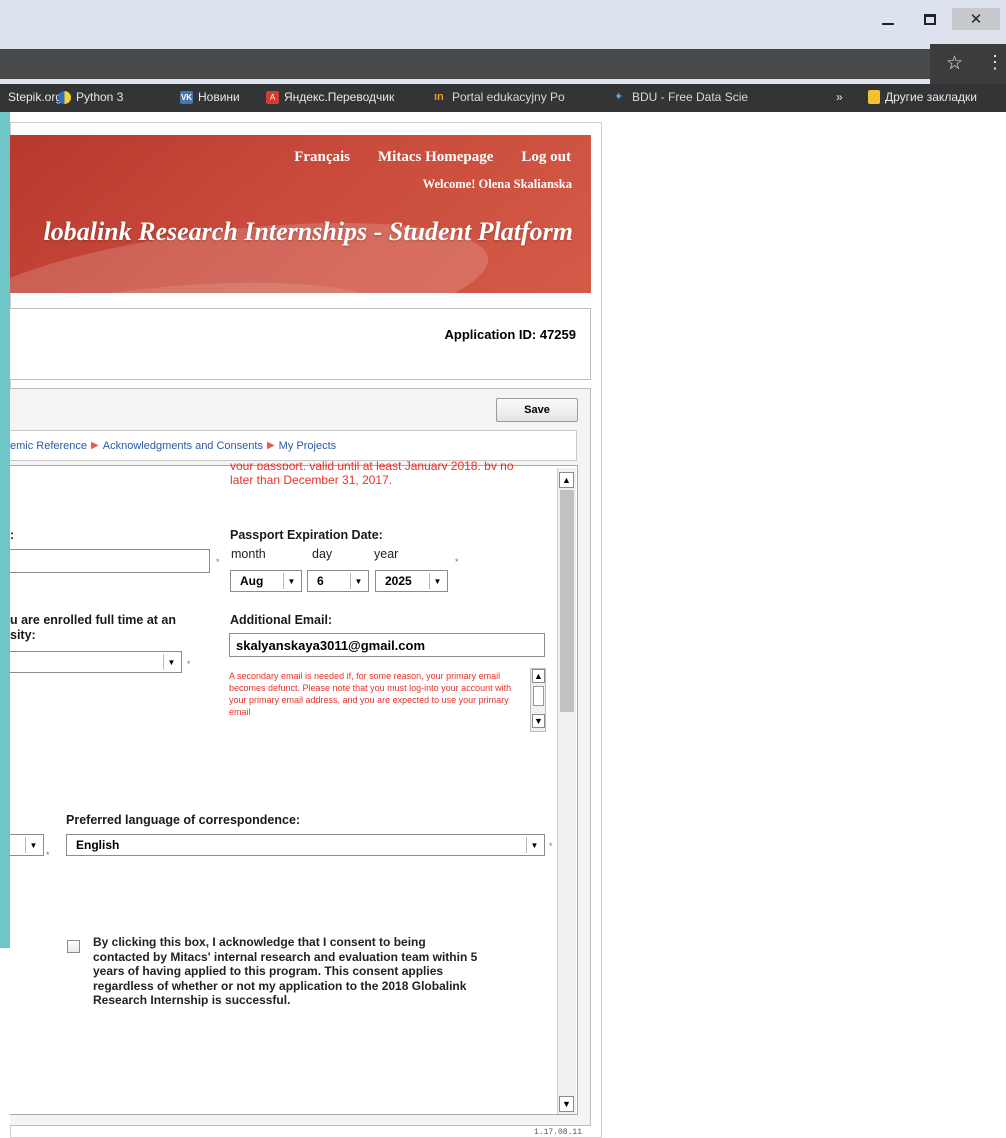  Describe the element at coordinates (110, 561) in the screenshot. I see `left-text-input` at that location.